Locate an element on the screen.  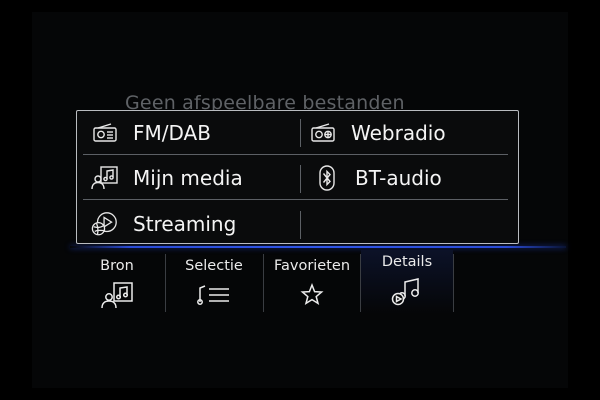
menu-item-bt-audio: BT-audio is located at coordinates (377, 178).